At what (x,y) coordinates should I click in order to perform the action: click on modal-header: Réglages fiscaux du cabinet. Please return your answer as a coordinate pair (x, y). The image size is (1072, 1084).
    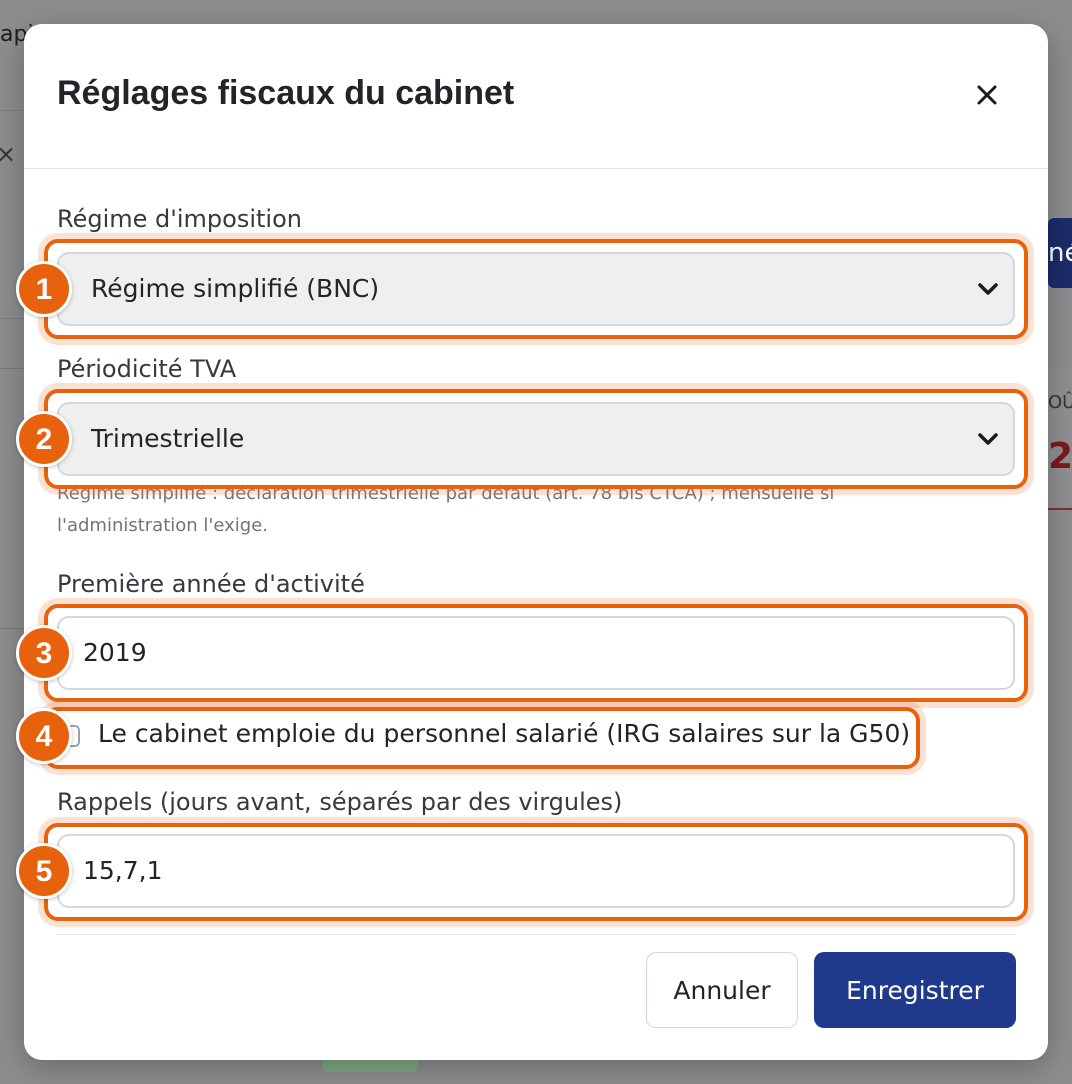
    Looking at the image, I should click on (536, 96).